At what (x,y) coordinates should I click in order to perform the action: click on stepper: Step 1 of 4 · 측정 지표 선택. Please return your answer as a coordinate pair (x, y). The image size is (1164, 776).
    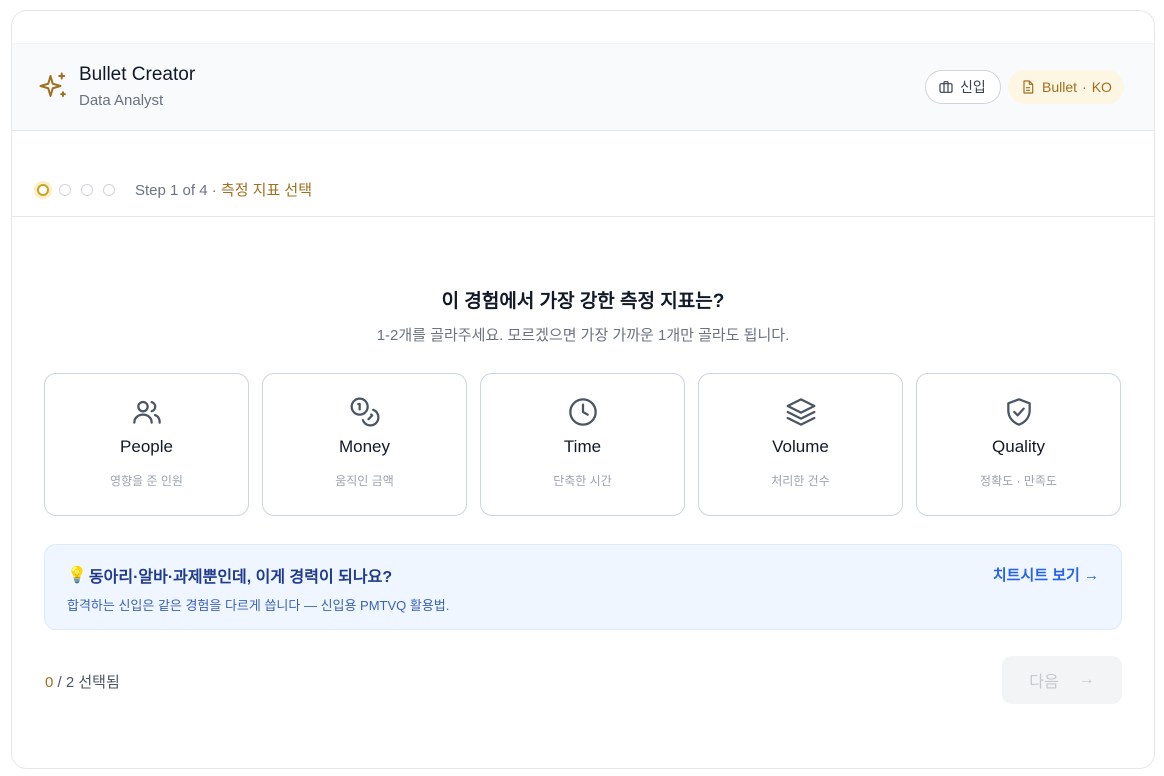
    Looking at the image, I should click on (174, 189).